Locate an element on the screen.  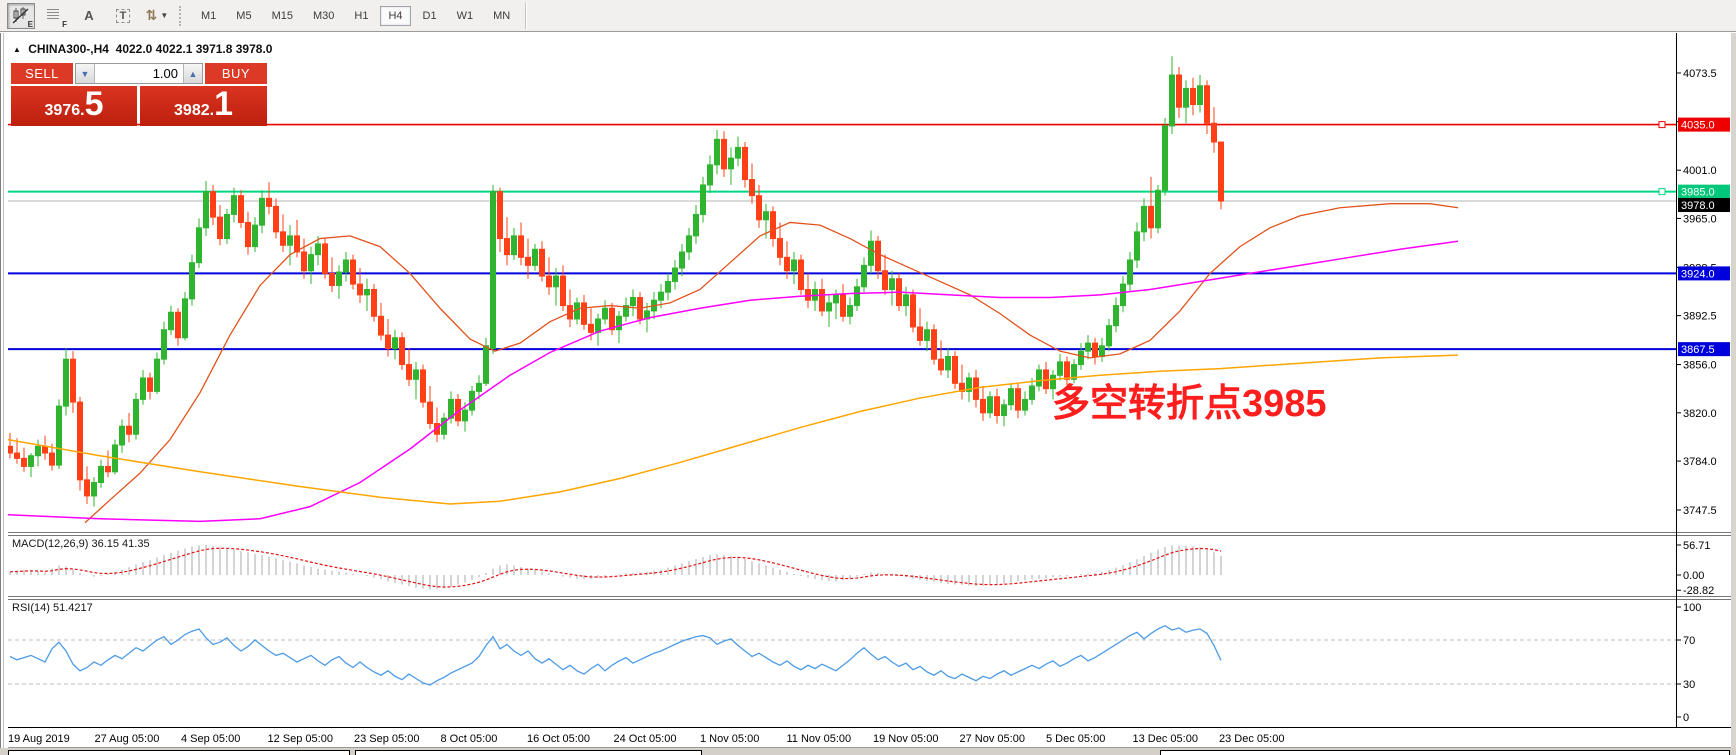
price-badge-label: 4035.0 is located at coordinates (1698, 126).